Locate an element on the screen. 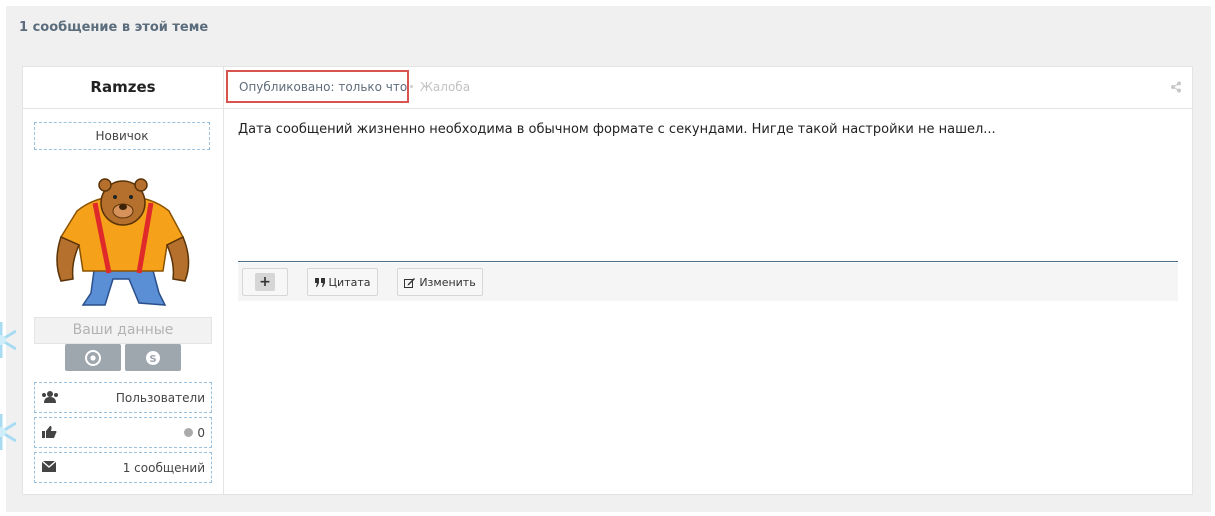 This screenshot has width=1215, height=516. quote-icon is located at coordinates (319, 282).